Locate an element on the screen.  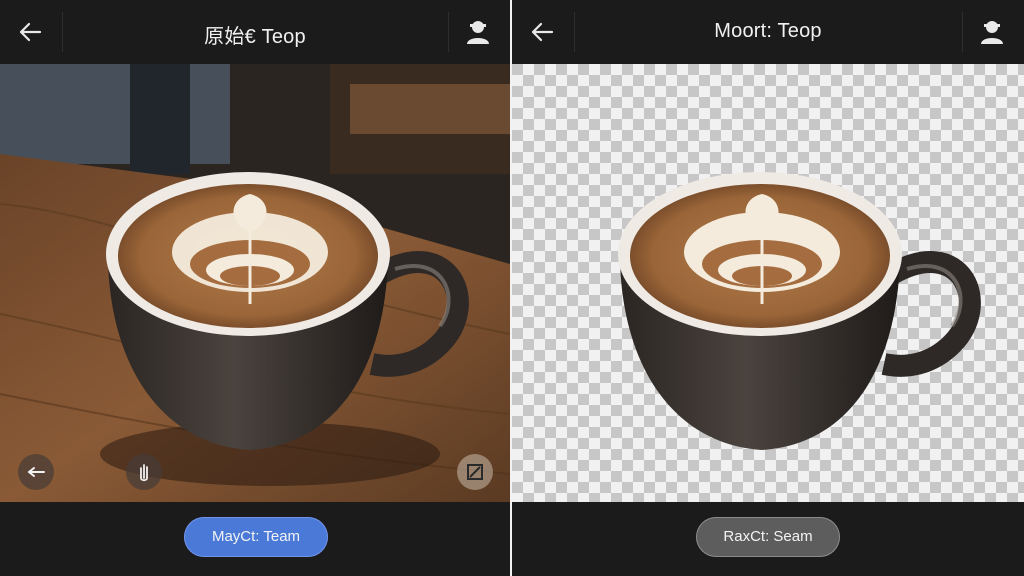
crop-icon is located at coordinates (475, 472).